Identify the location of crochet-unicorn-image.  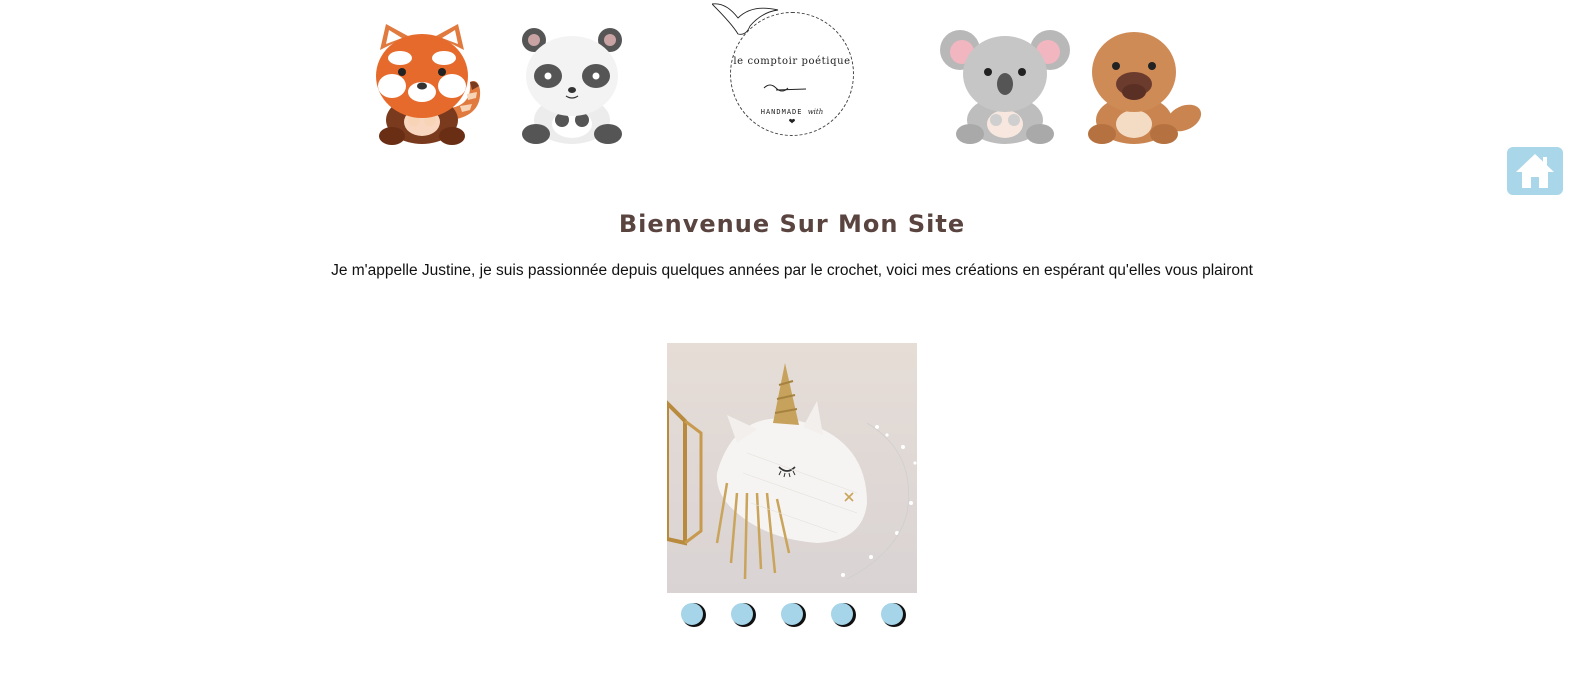
(792, 468).